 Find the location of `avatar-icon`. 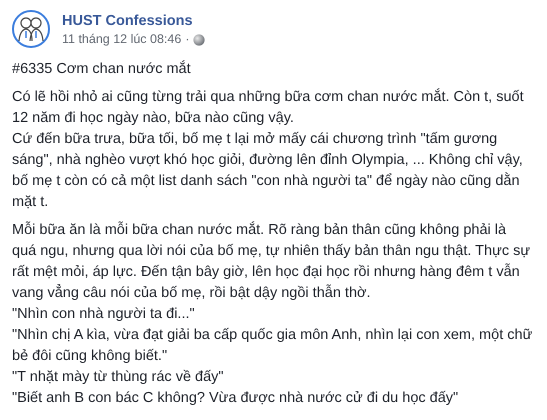

avatar-icon is located at coordinates (31, 29).